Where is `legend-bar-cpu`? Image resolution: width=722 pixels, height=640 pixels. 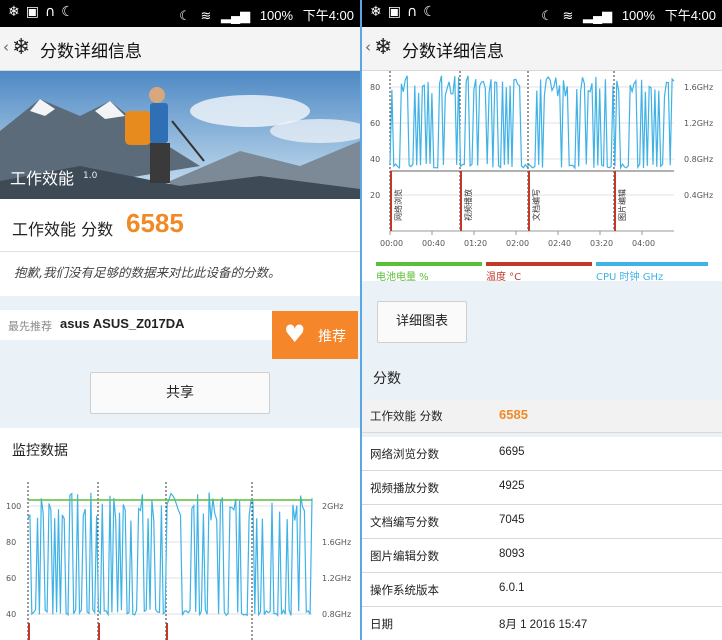 legend-bar-cpu is located at coordinates (652, 264).